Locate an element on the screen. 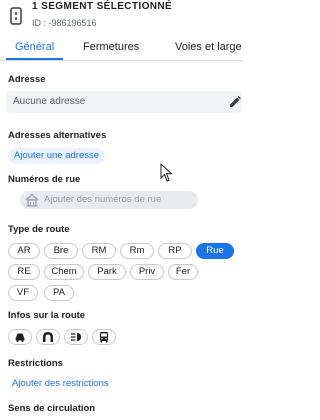 The height and width of the screenshot is (420, 320). road-type-label: Type de route is located at coordinates (39, 229).